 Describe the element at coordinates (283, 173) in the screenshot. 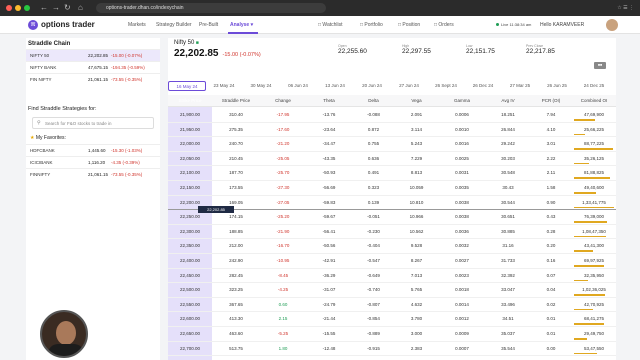

I see `table-cell: -25.70` at that location.